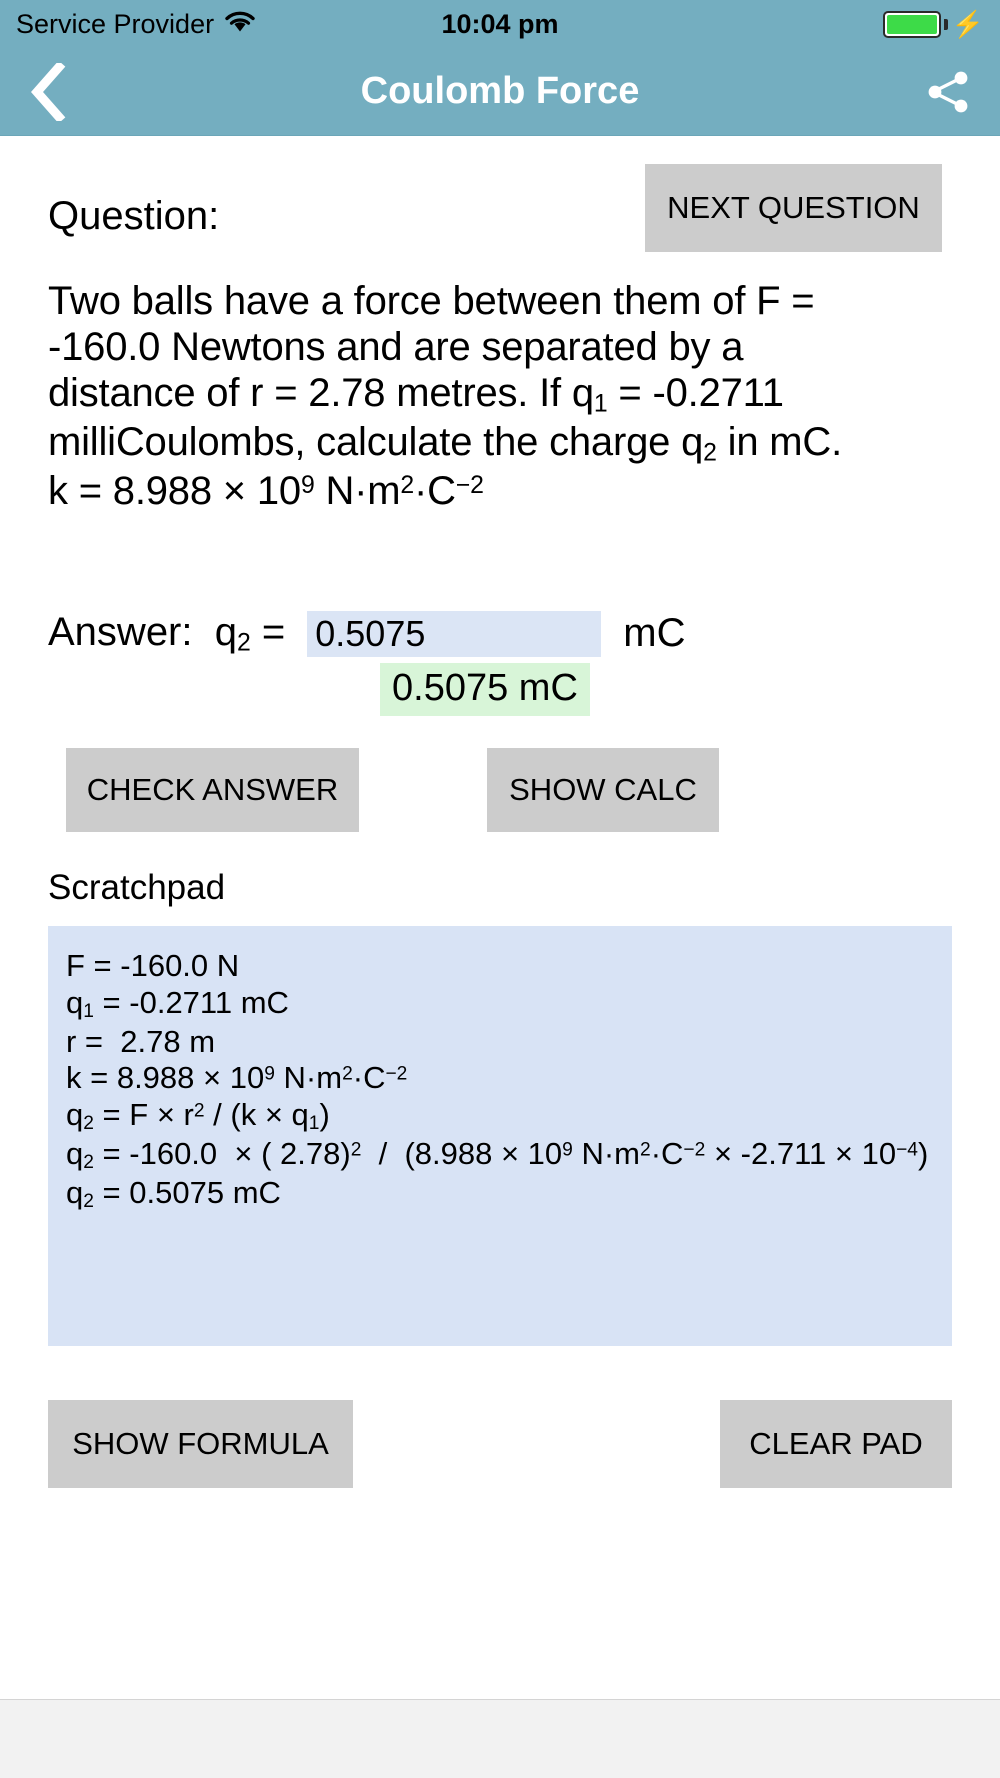 This screenshot has width=1000, height=1778. What do you see at coordinates (407, 485) in the screenshot?
I see `k-units-m-exponent: 2` at bounding box center [407, 485].